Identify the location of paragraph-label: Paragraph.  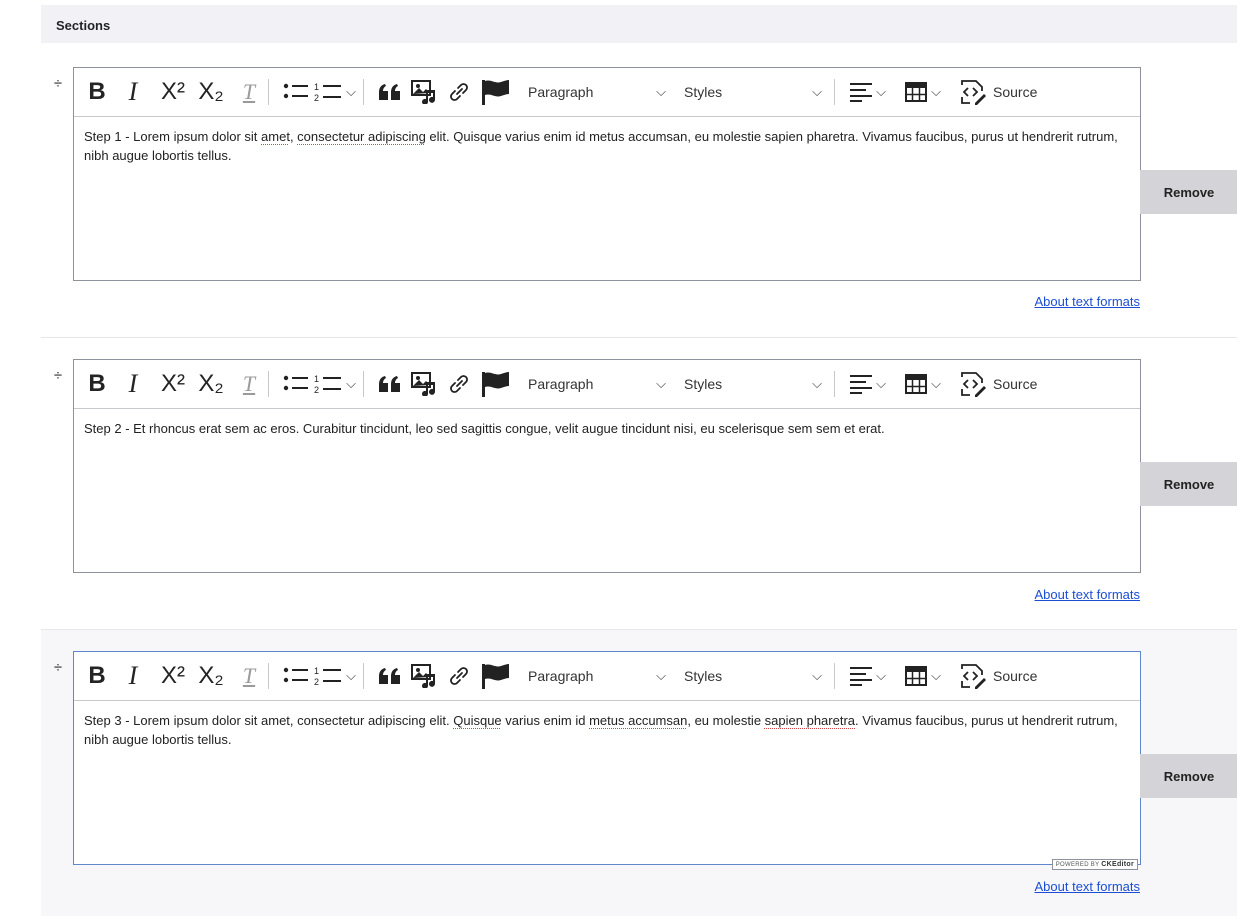
(561, 676).